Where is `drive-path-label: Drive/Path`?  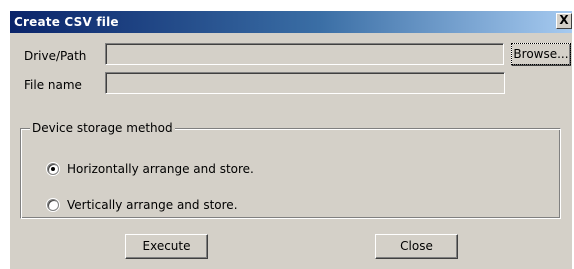
drive-path-label: Drive/Path is located at coordinates (55, 56).